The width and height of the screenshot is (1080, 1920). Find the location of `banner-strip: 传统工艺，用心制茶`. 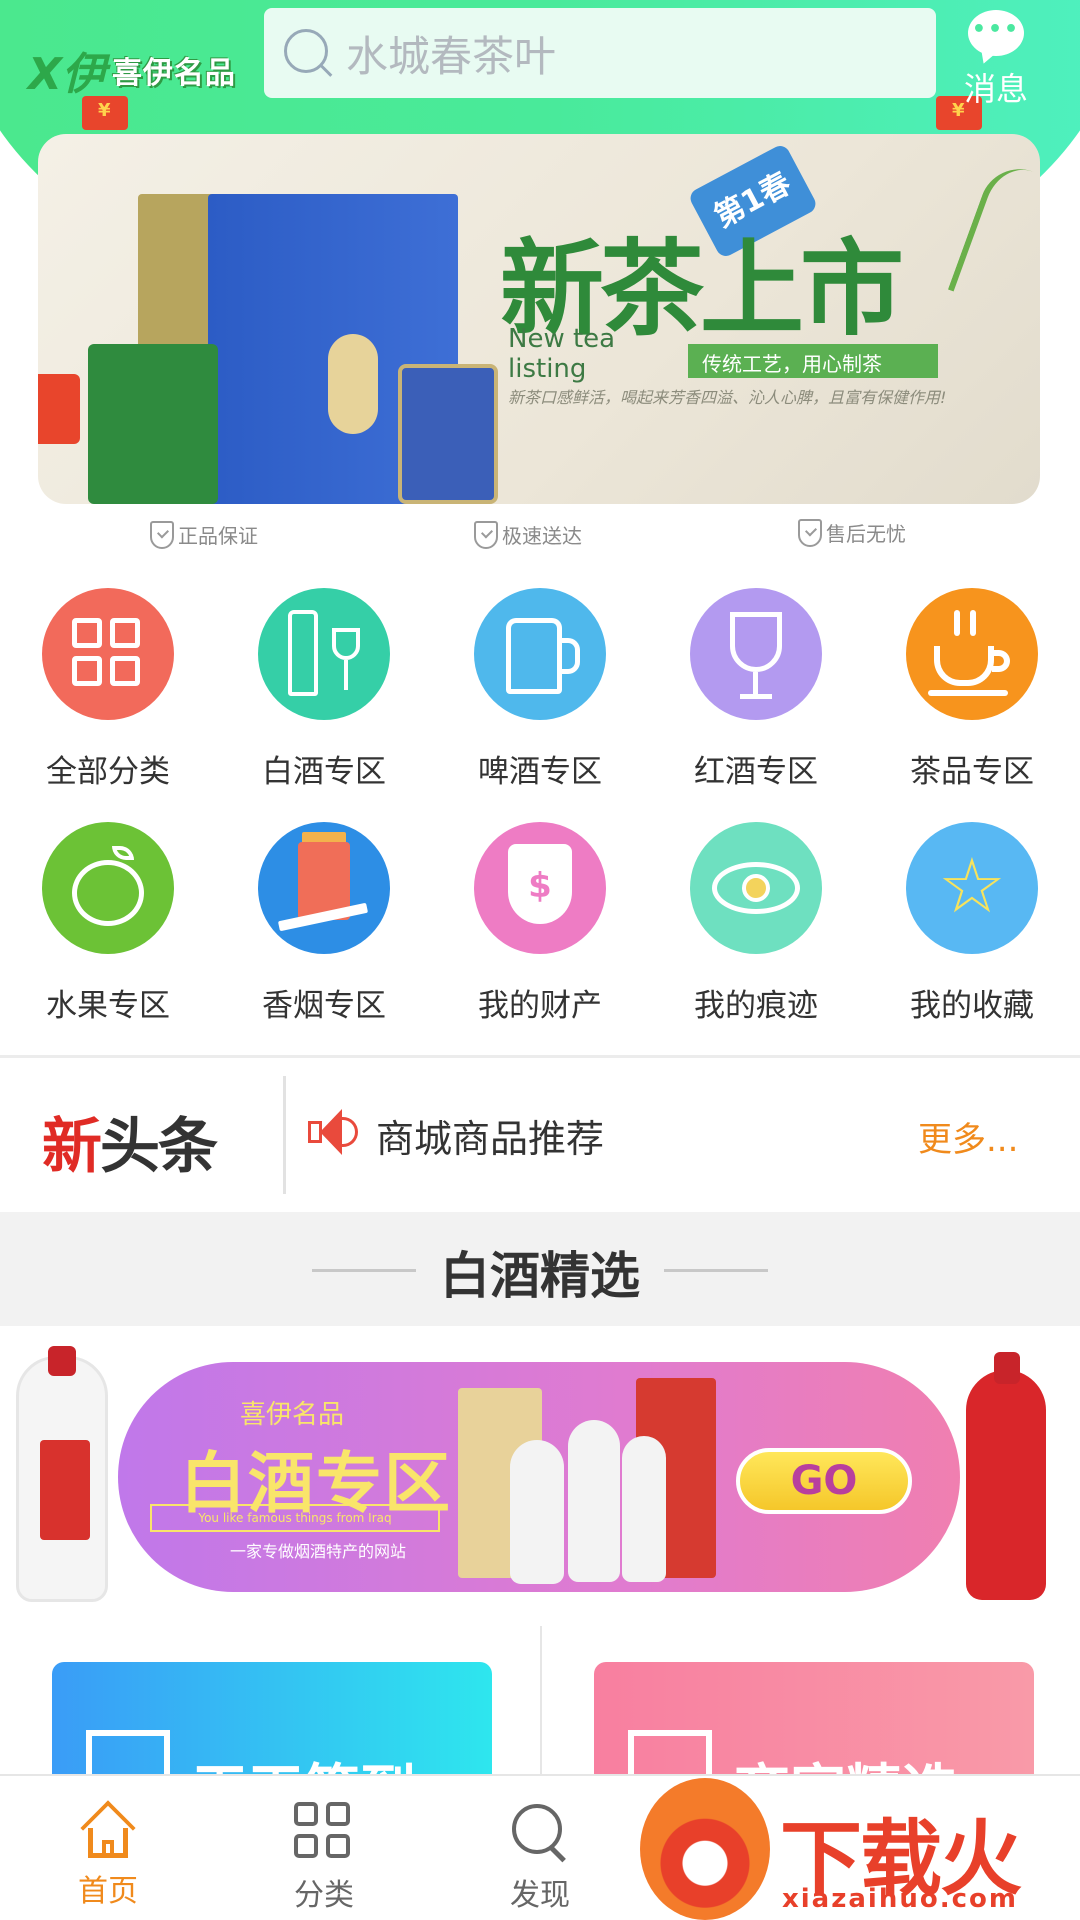

banner-strip: 传统工艺，用心制茶 is located at coordinates (813, 361).